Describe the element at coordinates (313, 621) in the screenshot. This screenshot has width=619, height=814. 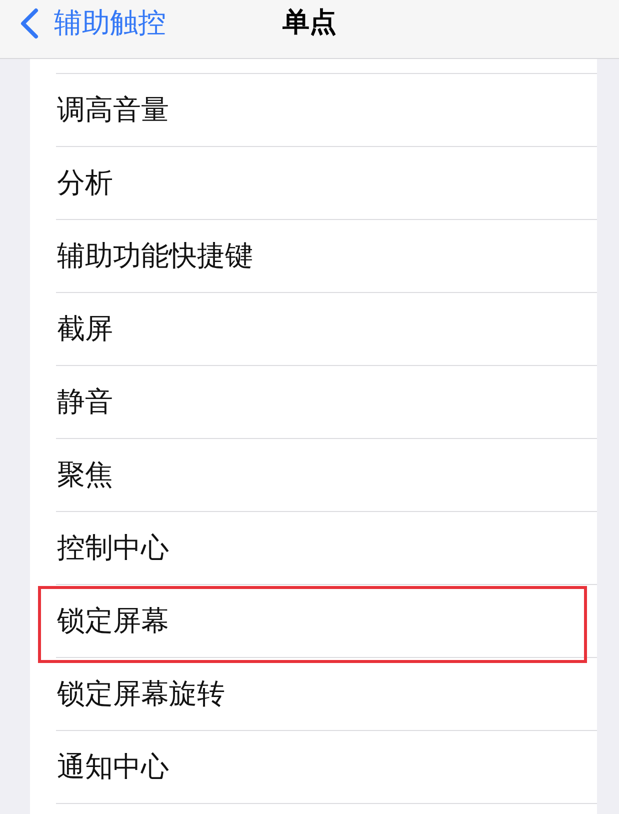
I see `list-item: 锁定屏幕` at that location.